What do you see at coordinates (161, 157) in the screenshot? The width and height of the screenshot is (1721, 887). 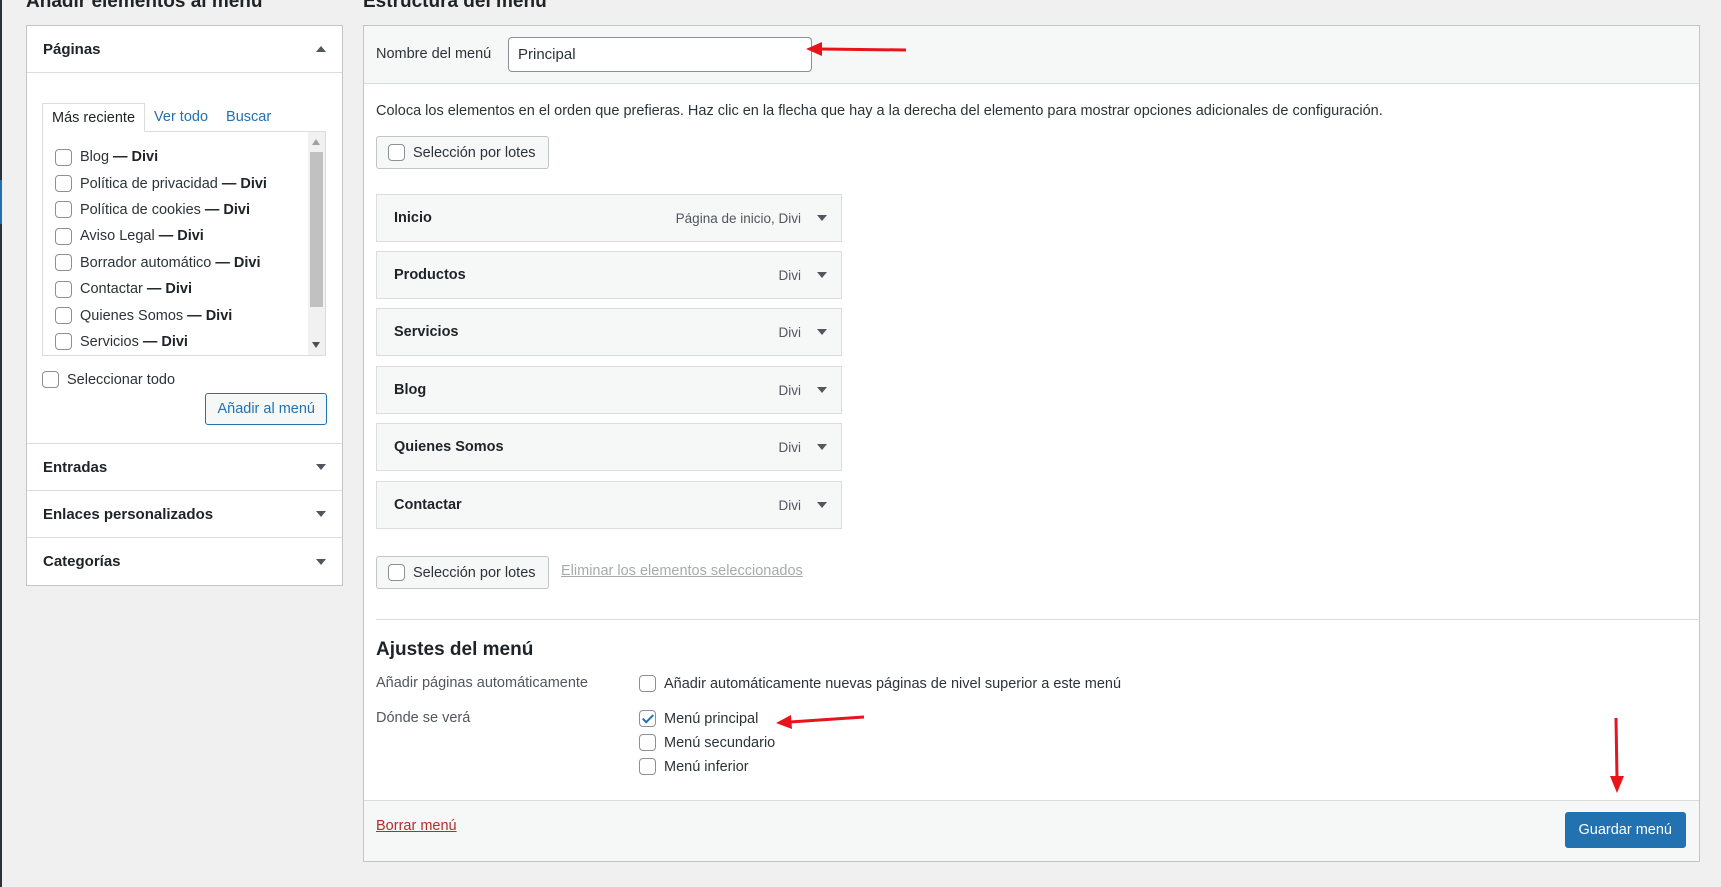 I see `list-item: Blog — Divi` at bounding box center [161, 157].